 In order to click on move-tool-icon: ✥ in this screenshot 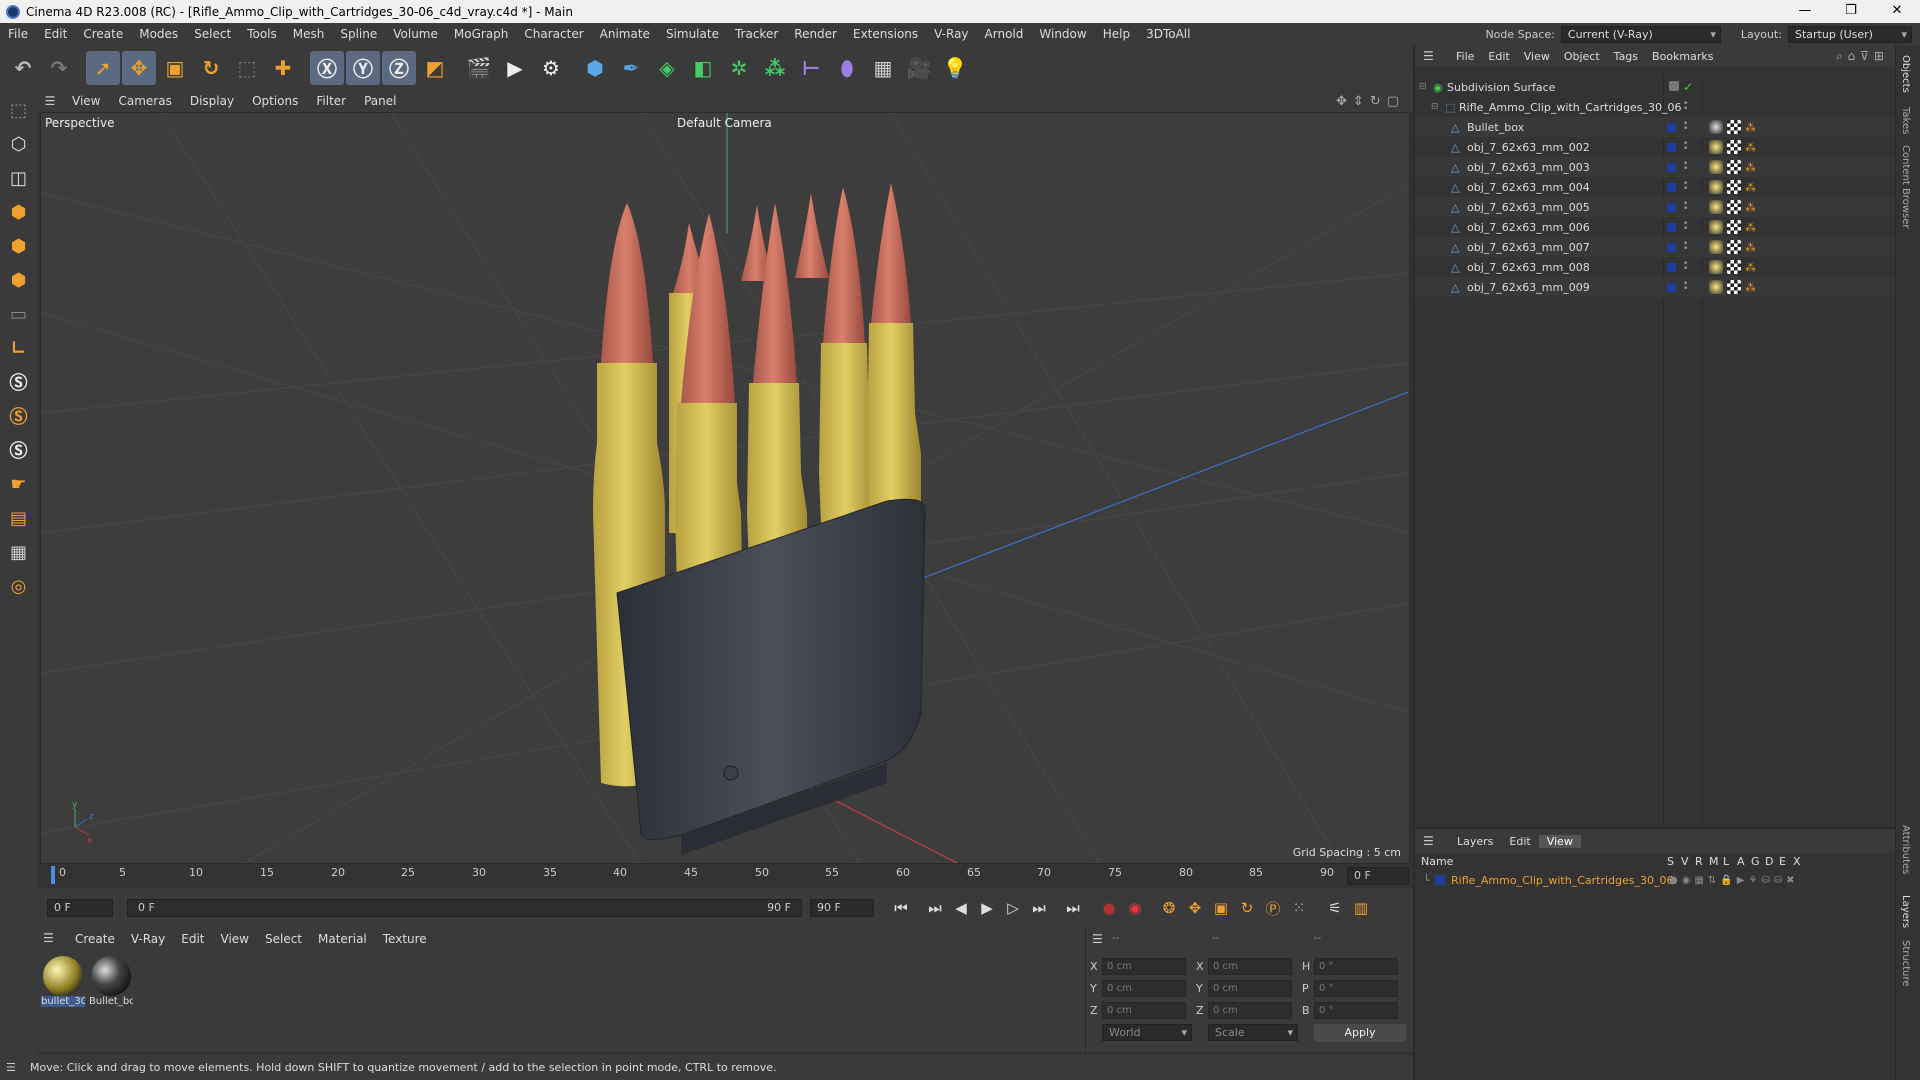, I will do `click(139, 67)`.